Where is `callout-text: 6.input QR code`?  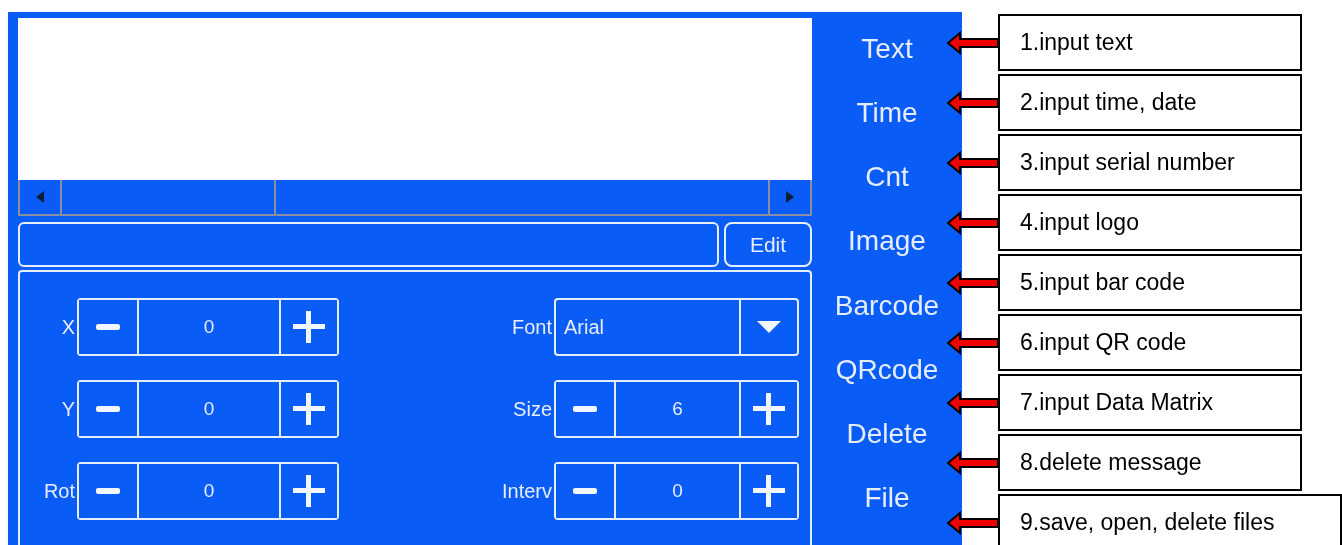 callout-text: 6.input QR code is located at coordinates (1103, 342).